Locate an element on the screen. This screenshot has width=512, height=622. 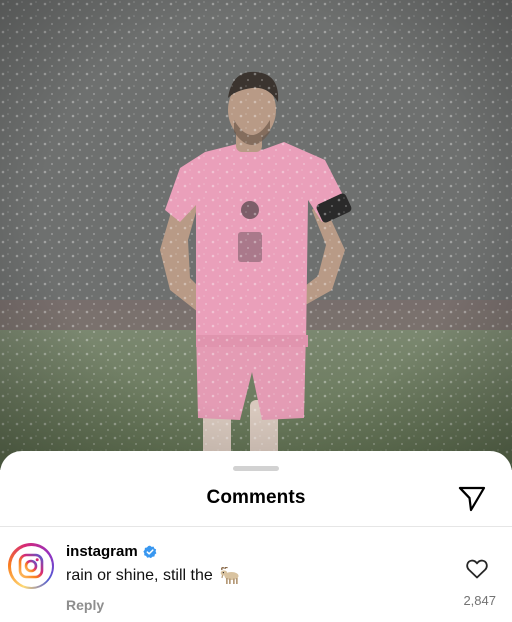
paper-plane-icon is located at coordinates (472, 499).